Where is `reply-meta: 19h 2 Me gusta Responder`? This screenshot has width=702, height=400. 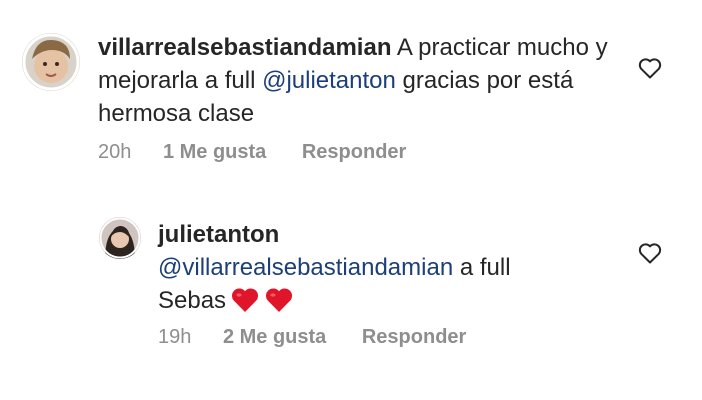 reply-meta: 19h 2 Me gusta Responder is located at coordinates (312, 337).